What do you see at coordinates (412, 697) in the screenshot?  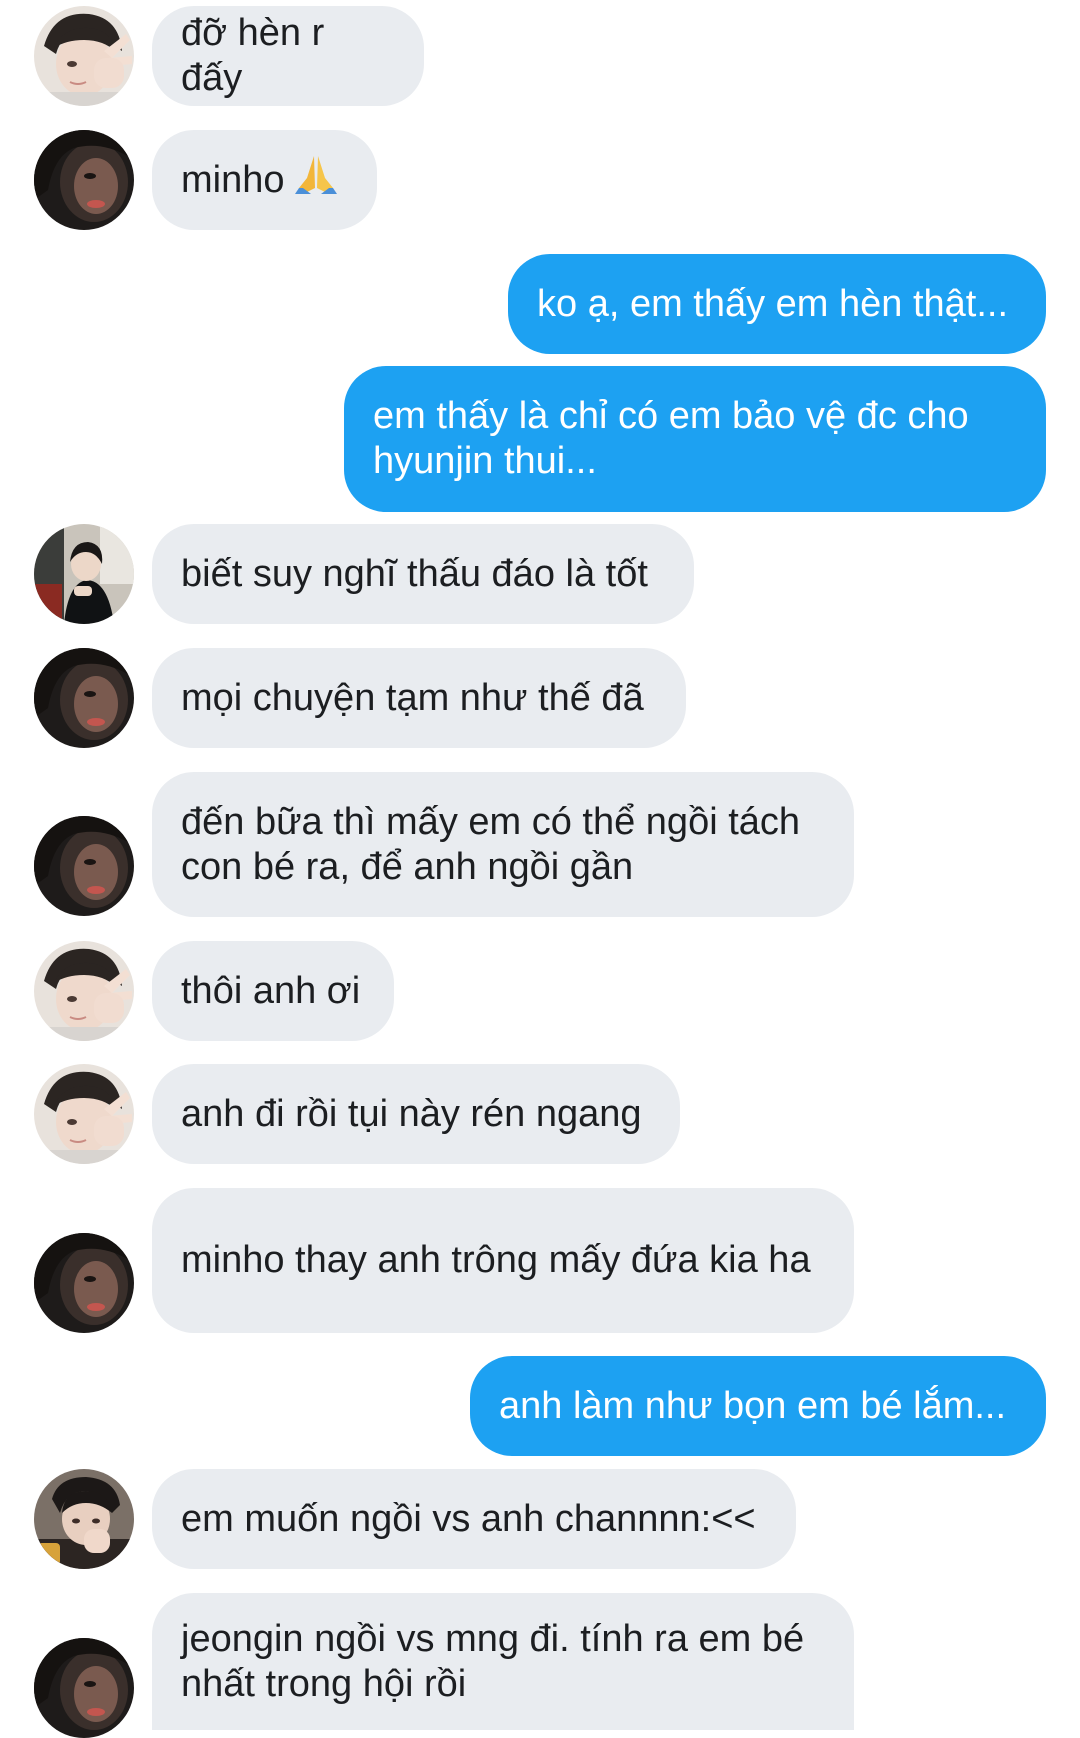 I see `message-text: mọi chuyện tạm như thế đã` at bounding box center [412, 697].